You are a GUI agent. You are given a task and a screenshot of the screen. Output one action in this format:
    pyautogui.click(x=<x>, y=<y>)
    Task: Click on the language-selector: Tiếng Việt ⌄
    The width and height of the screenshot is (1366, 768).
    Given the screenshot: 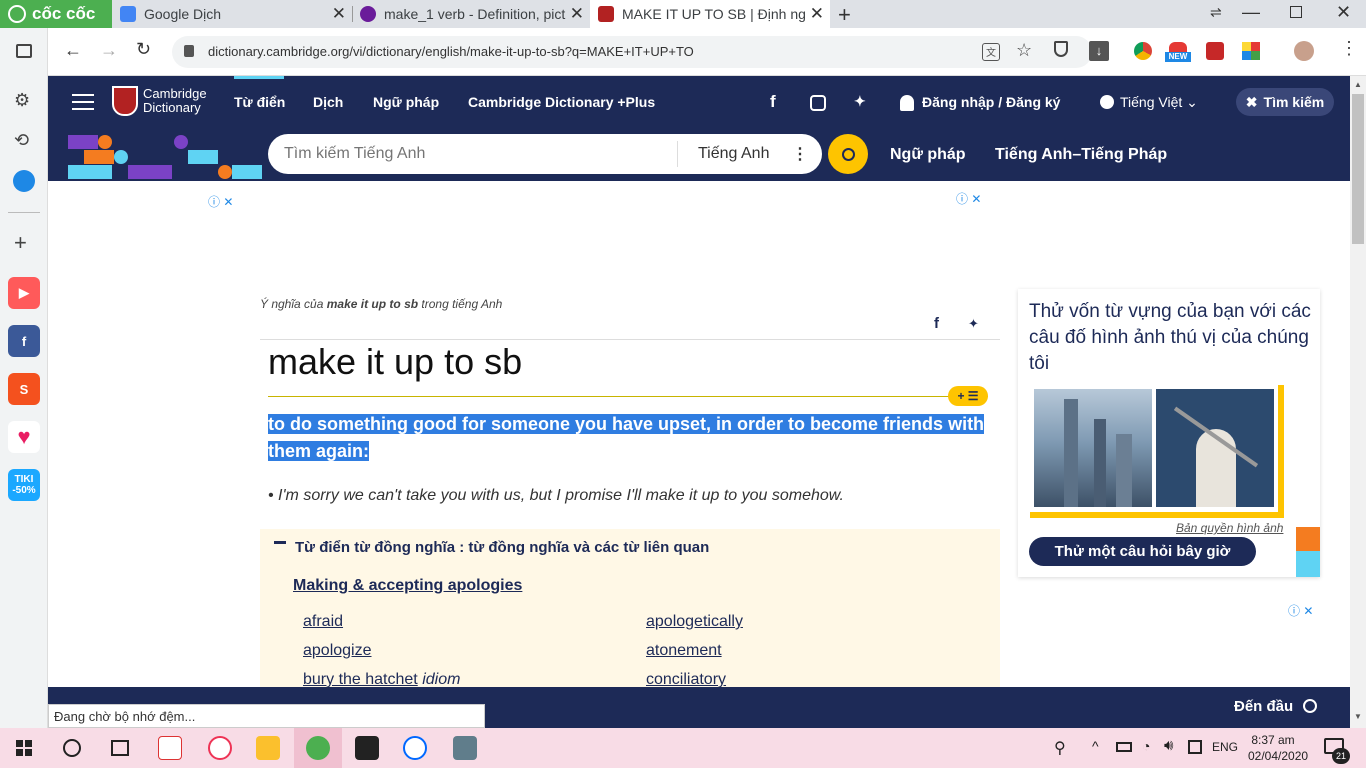 What is the action you would take?
    pyautogui.click(x=1159, y=102)
    